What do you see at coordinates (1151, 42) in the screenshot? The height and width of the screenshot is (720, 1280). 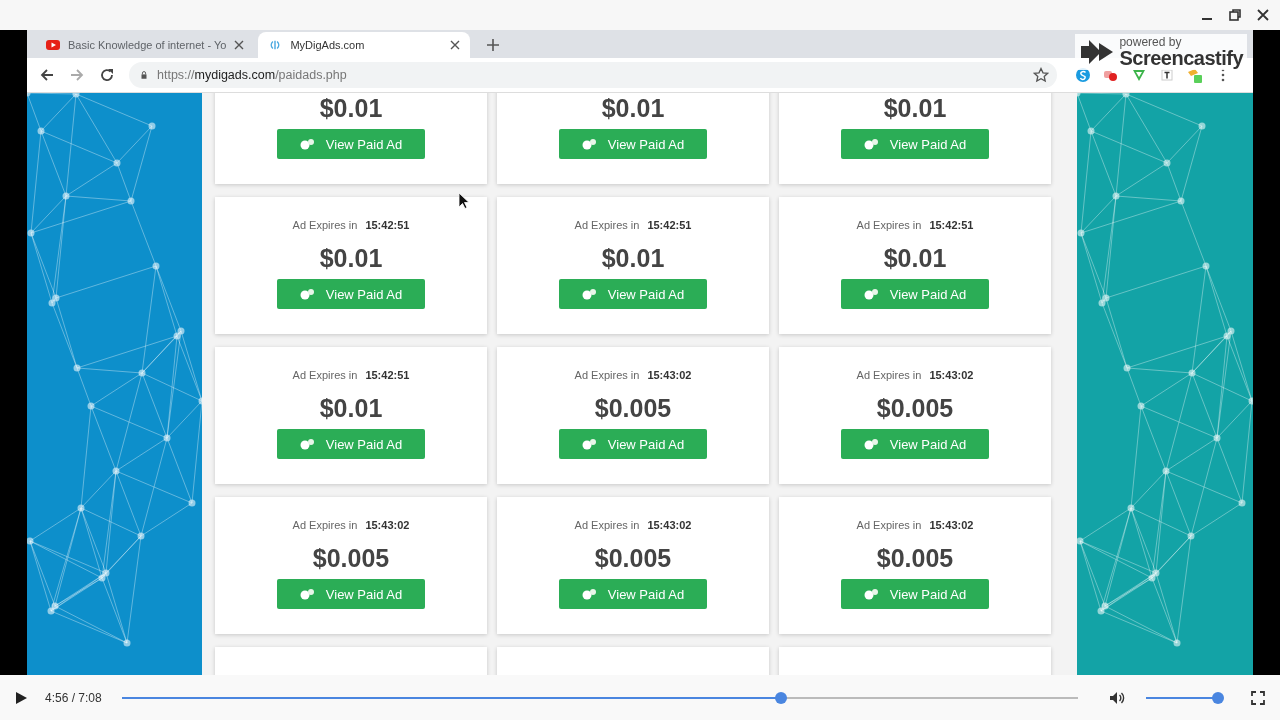 I see `badge-caption: powered by` at bounding box center [1151, 42].